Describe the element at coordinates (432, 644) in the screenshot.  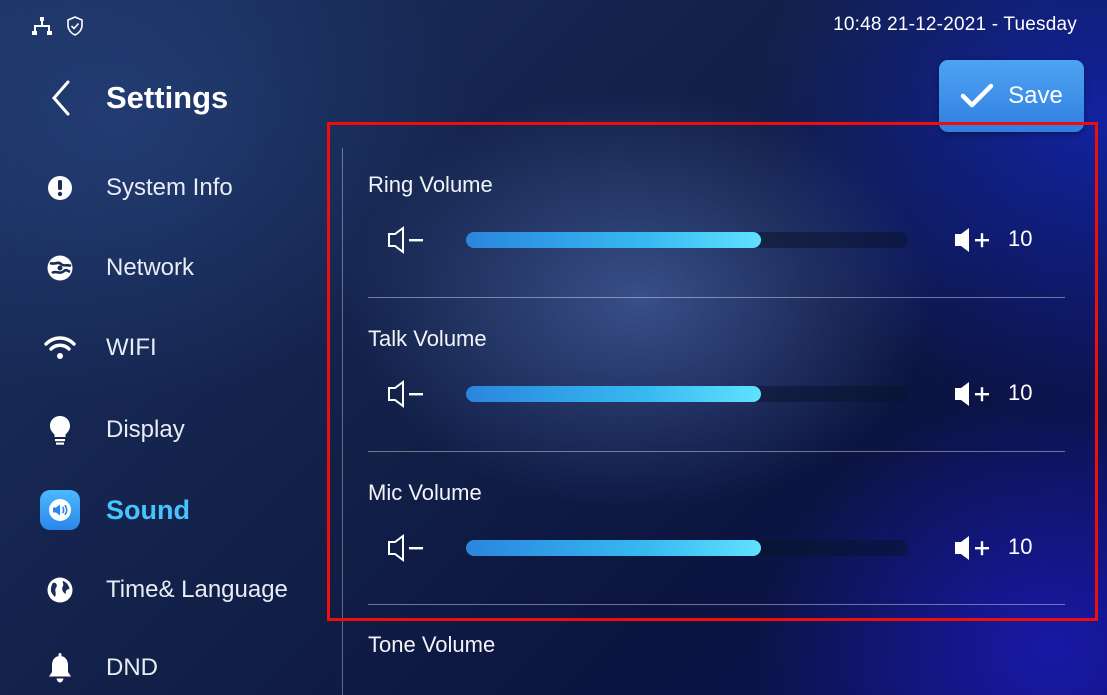
I see `volume-label: Tone Volume` at that location.